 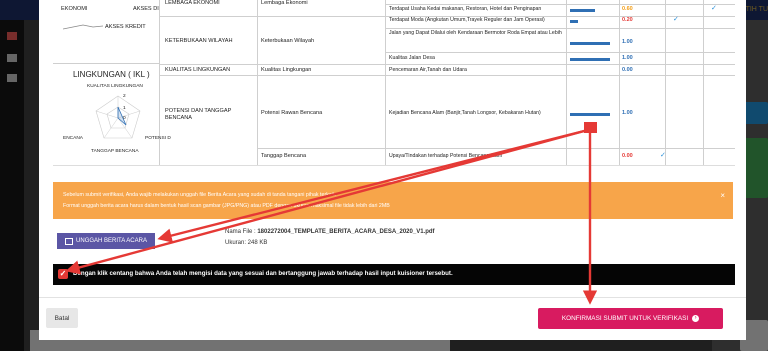 I want to click on radar-scale-2: 2, so click(x=124, y=96).